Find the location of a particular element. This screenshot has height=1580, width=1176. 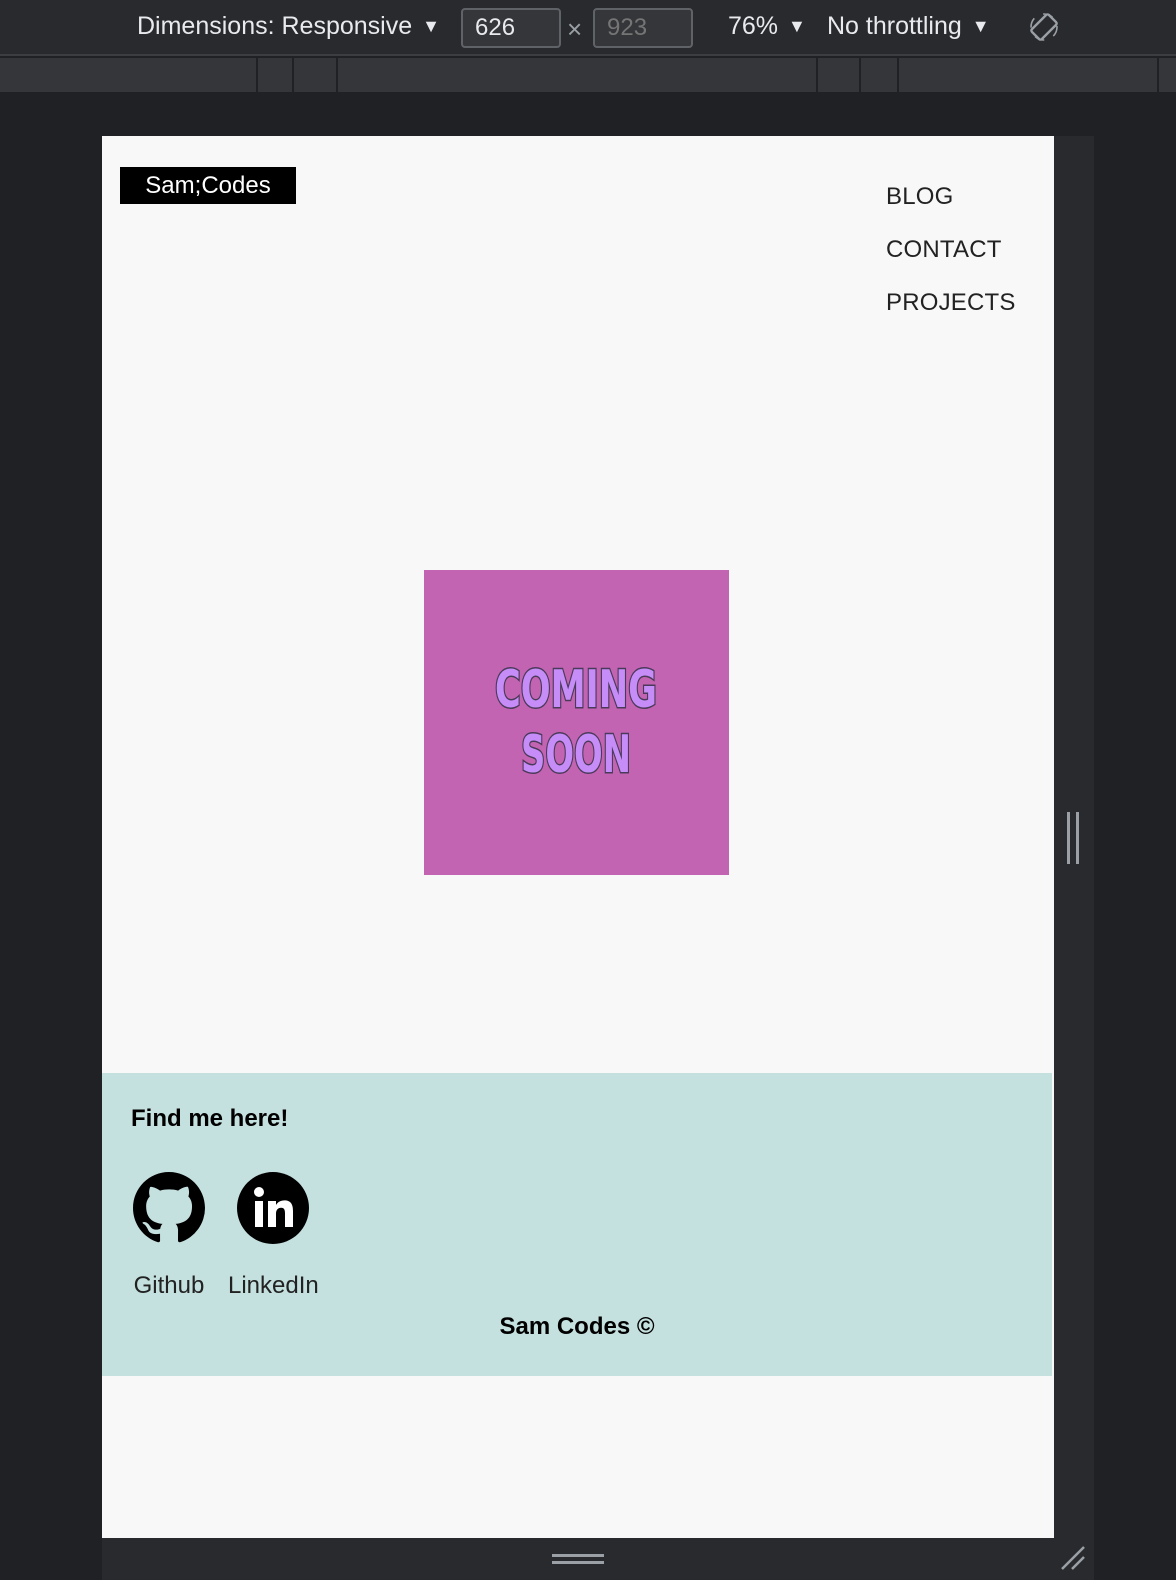

zoom-dropdown: 76% ▼ is located at coordinates (767, 26).